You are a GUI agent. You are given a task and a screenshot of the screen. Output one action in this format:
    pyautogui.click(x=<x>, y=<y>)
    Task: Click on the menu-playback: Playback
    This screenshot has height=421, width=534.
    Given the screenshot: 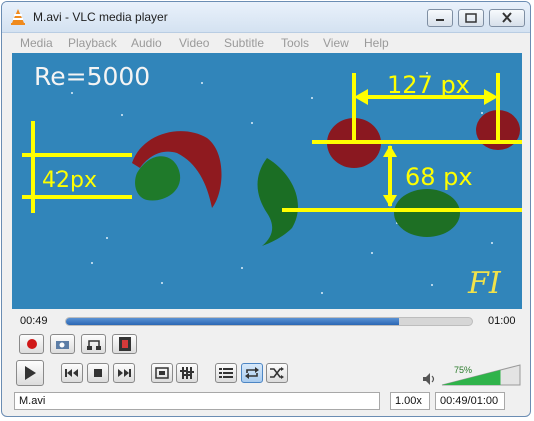 What is the action you would take?
    pyautogui.click(x=92, y=43)
    